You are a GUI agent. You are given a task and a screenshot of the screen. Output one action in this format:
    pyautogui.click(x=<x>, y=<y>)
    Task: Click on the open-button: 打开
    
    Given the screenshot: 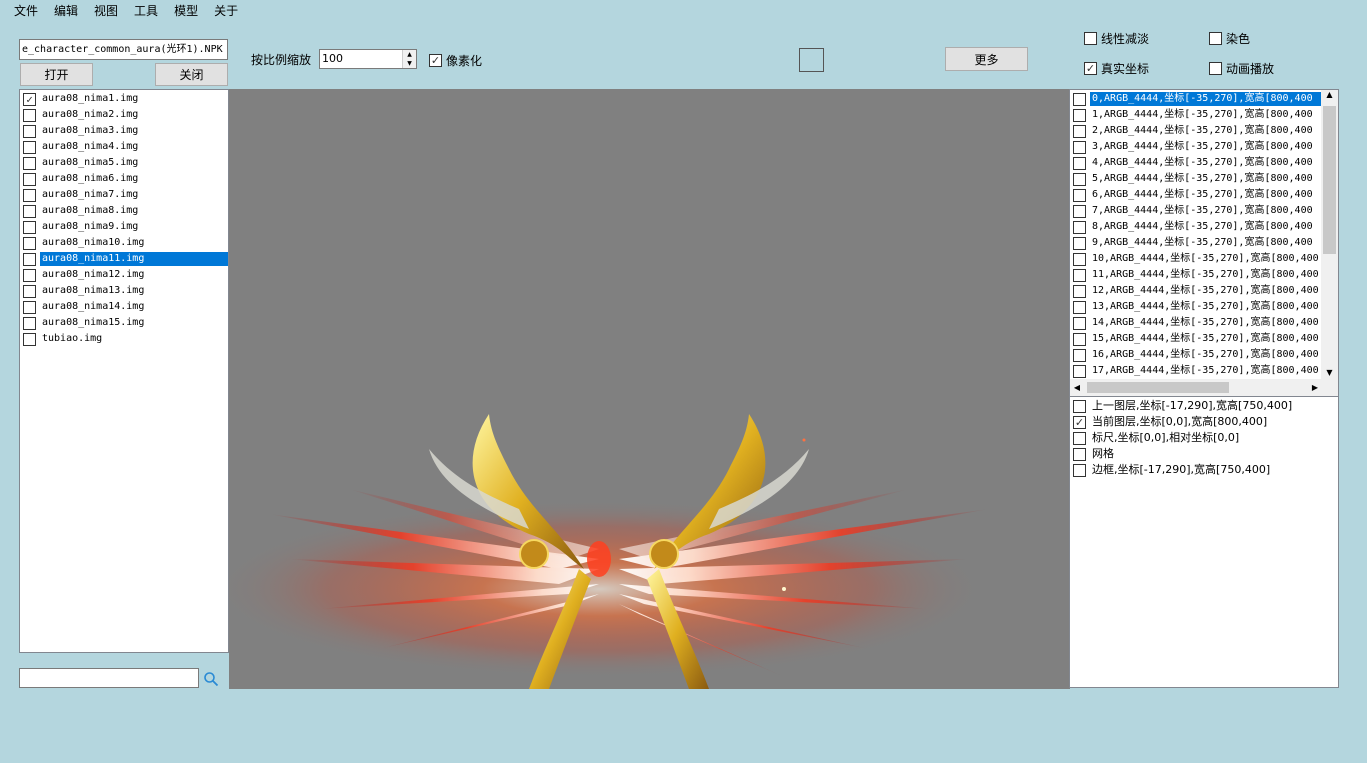 What is the action you would take?
    pyautogui.click(x=56, y=74)
    